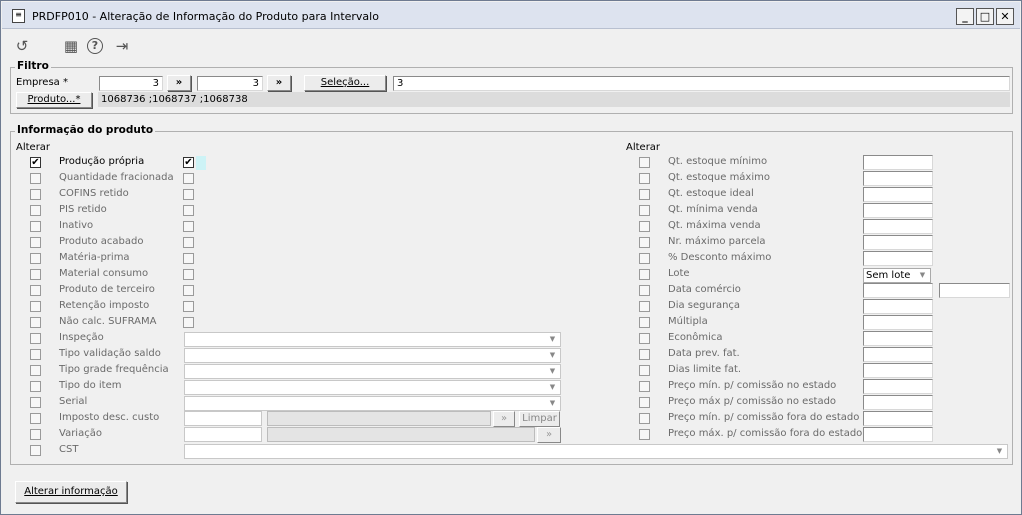  I want to click on imposto-expand-button: », so click(504, 419).